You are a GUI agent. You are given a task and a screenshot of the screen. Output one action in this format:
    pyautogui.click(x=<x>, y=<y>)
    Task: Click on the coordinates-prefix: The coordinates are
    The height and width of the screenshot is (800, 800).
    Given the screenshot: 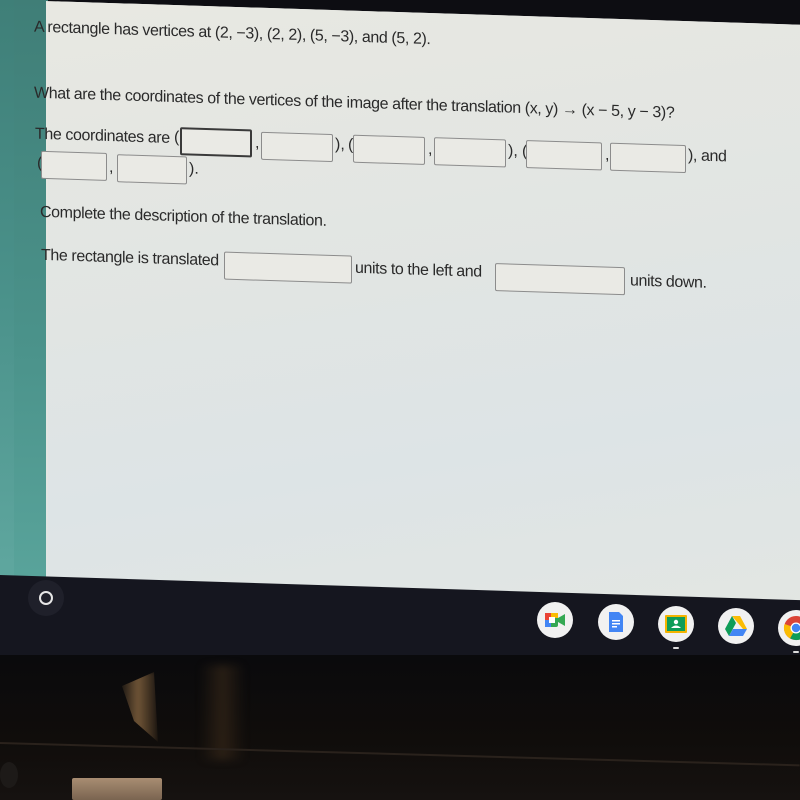 What is the action you would take?
    pyautogui.click(x=102, y=136)
    